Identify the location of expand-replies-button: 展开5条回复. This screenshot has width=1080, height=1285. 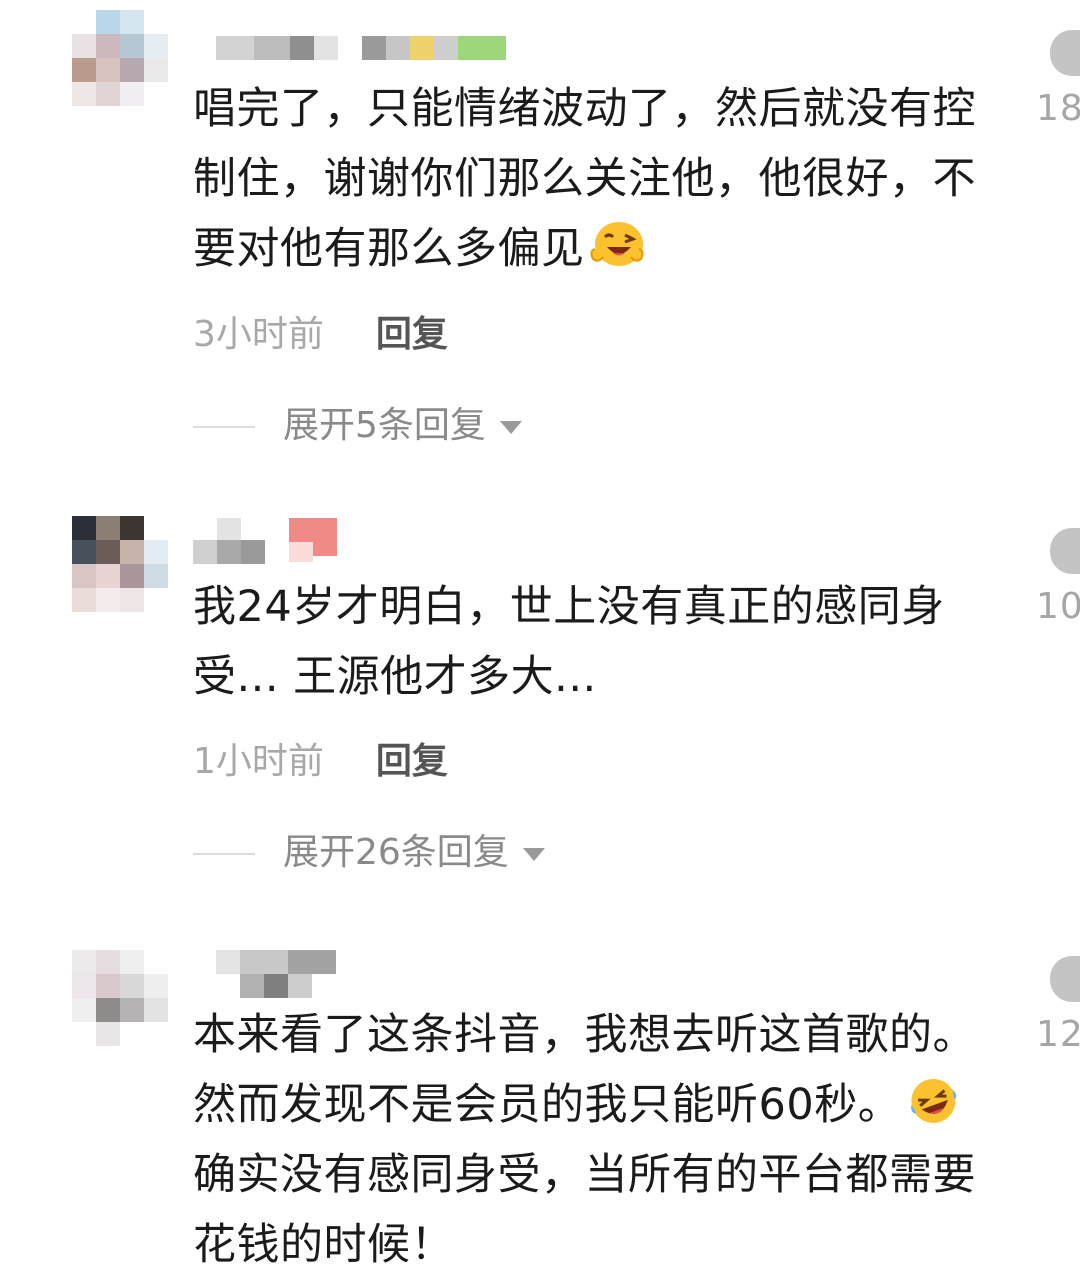
(357, 426).